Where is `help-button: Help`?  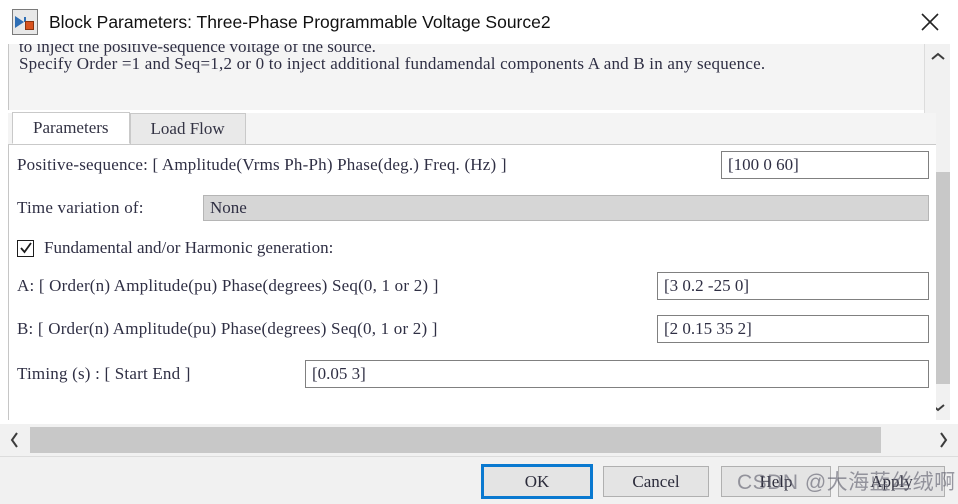 help-button: Help is located at coordinates (776, 481).